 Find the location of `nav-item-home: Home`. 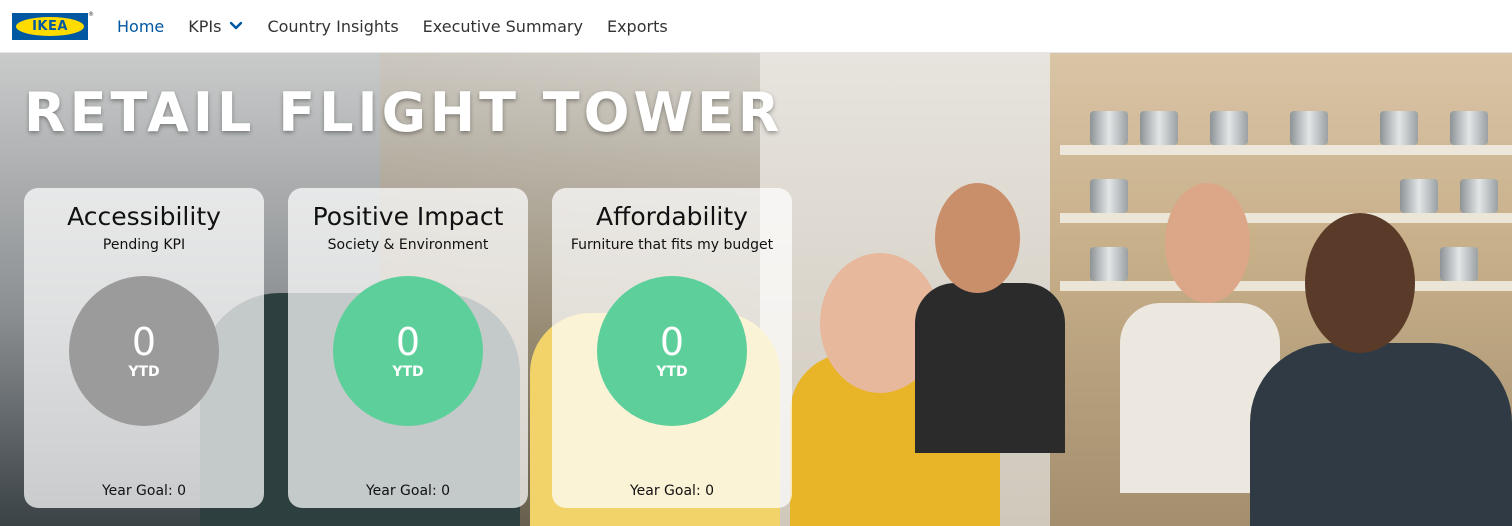

nav-item-home: Home is located at coordinates (140, 26).